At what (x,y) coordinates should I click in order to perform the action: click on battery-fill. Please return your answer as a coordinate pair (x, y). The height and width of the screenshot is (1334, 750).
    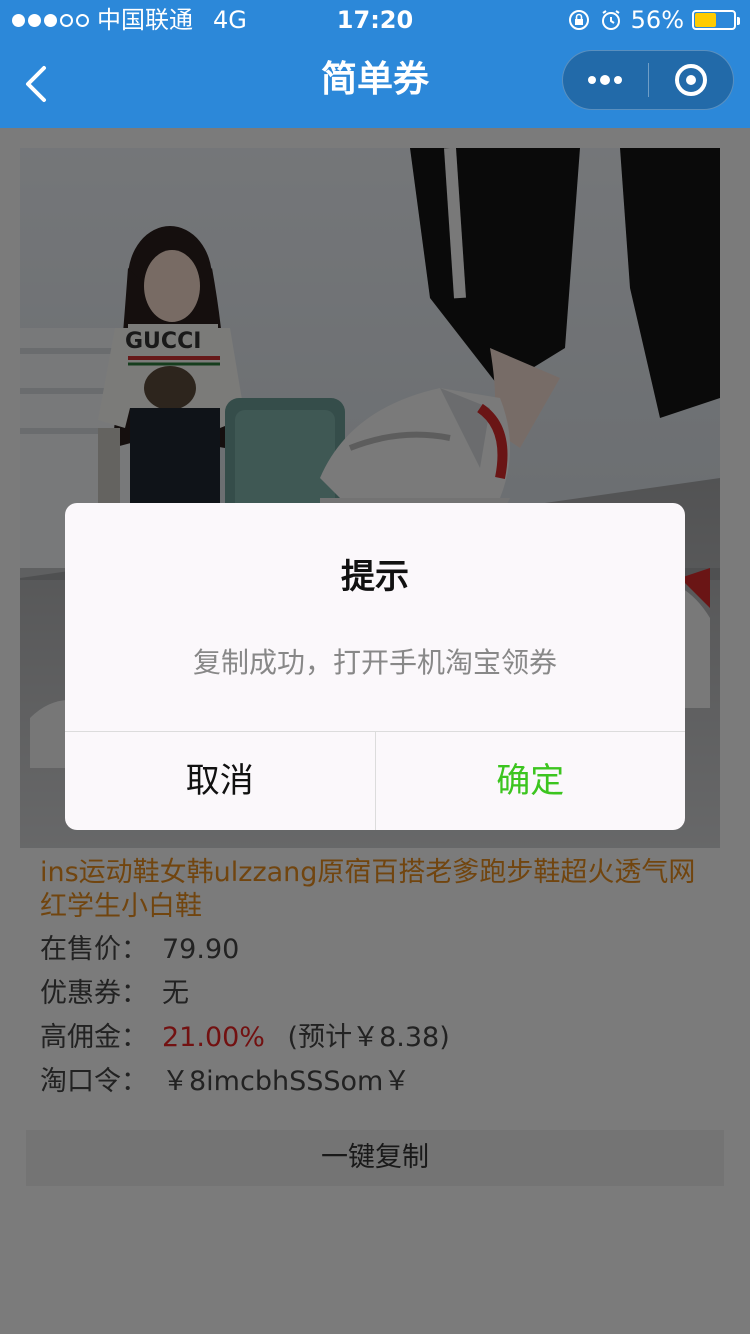
    Looking at the image, I should click on (705, 20).